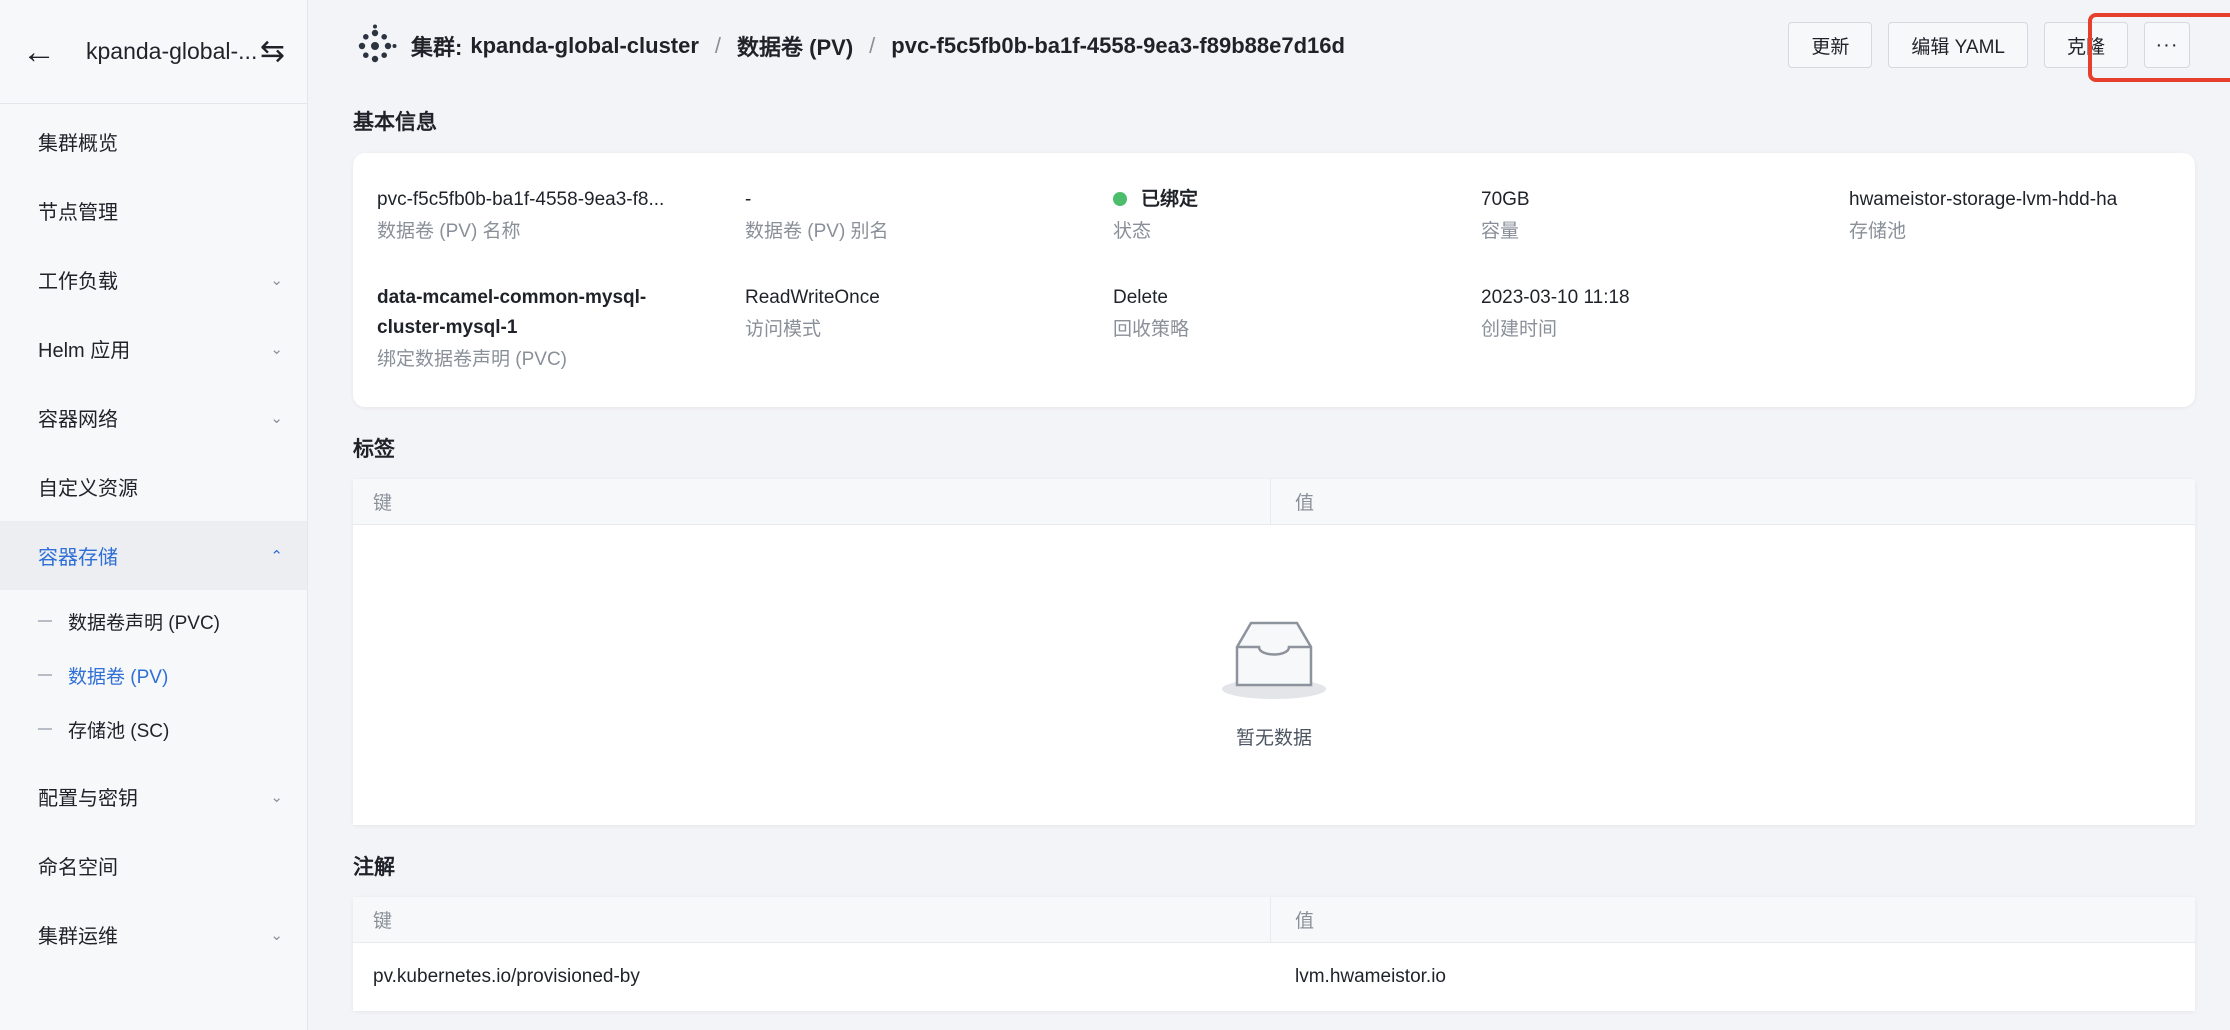 The height and width of the screenshot is (1030, 2230). I want to click on sidebar-item-cluster-overview: 集群概览, so click(153, 141).